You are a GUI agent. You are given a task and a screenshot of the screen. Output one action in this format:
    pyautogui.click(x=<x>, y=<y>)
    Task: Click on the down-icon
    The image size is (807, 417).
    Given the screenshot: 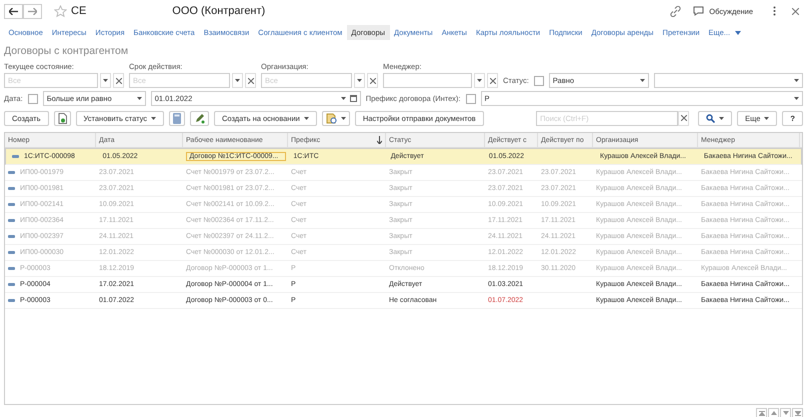 What is the action you would take?
    pyautogui.click(x=785, y=413)
    